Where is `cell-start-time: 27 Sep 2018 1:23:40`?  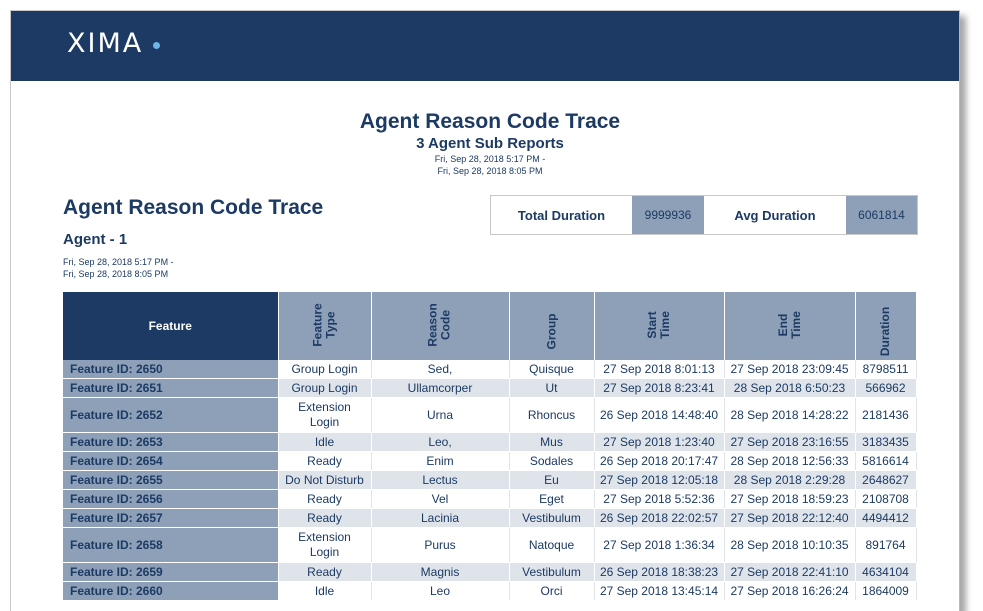
cell-start-time: 27 Sep 2018 1:23:40 is located at coordinates (659, 442).